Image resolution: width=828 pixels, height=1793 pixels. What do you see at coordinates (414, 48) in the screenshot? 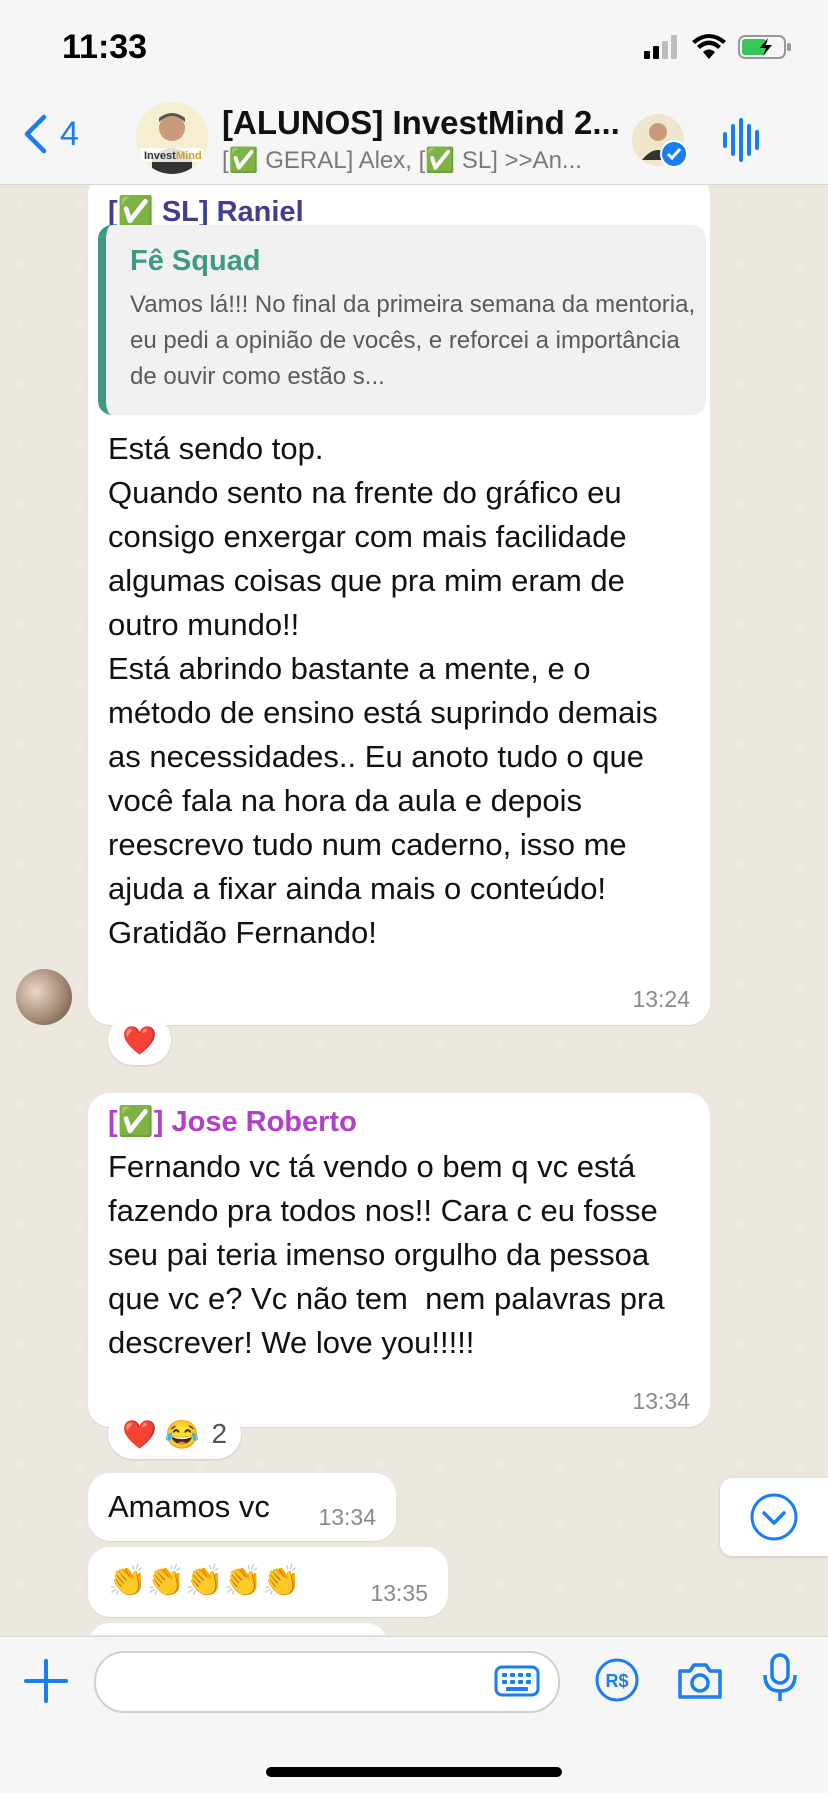
I see `status-bar: 11:33` at bounding box center [414, 48].